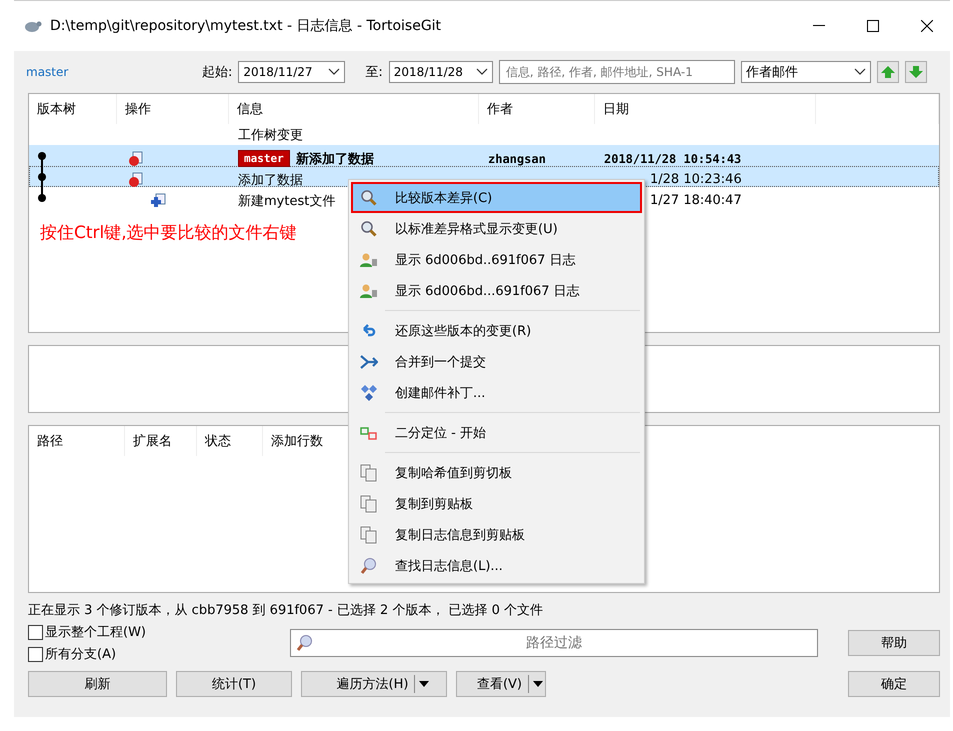 This screenshot has height=731, width=953. What do you see at coordinates (496, 228) in the screenshot?
I see `menu-item: 以标准差异格式显示变更(U)` at bounding box center [496, 228].